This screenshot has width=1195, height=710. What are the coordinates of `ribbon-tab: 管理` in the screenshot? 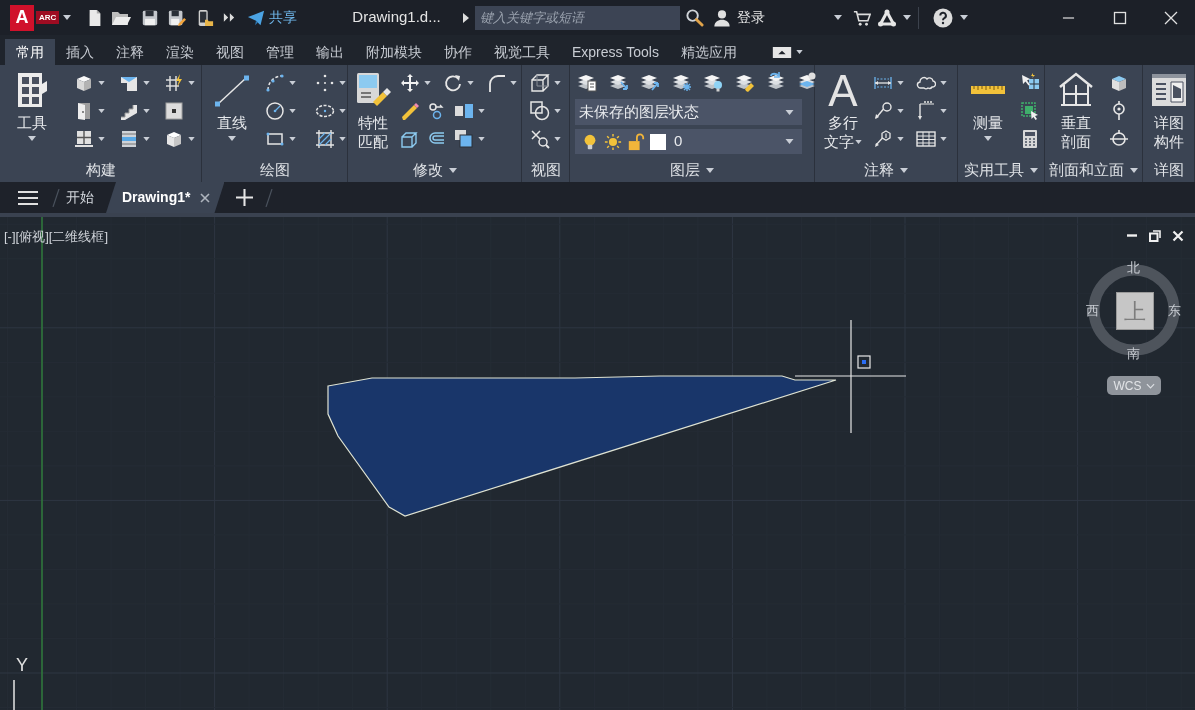 It's located at (280, 52).